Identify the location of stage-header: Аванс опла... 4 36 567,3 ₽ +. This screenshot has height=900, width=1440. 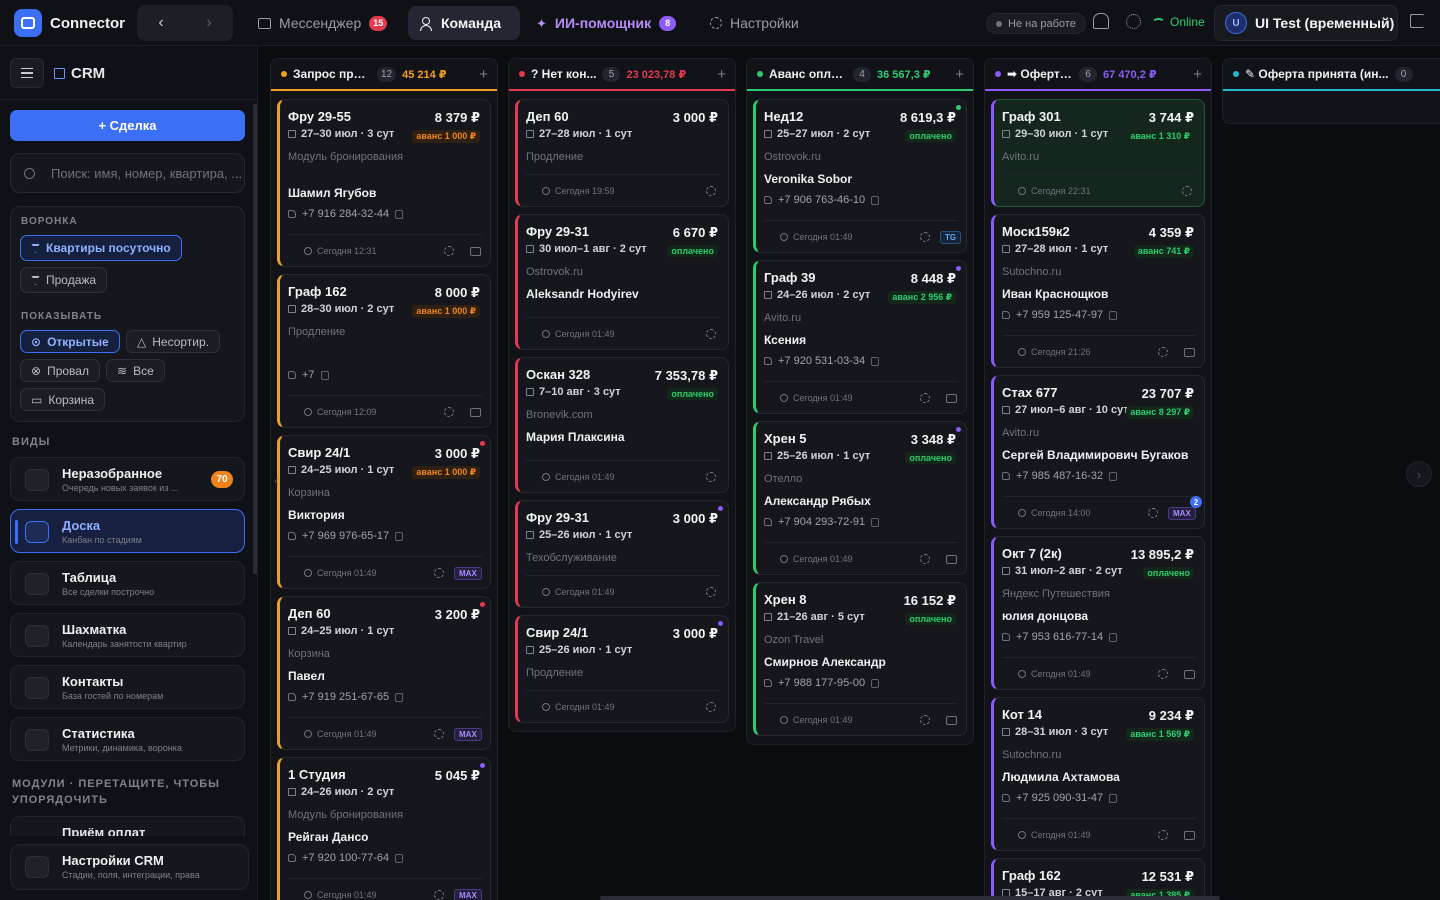
(860, 75).